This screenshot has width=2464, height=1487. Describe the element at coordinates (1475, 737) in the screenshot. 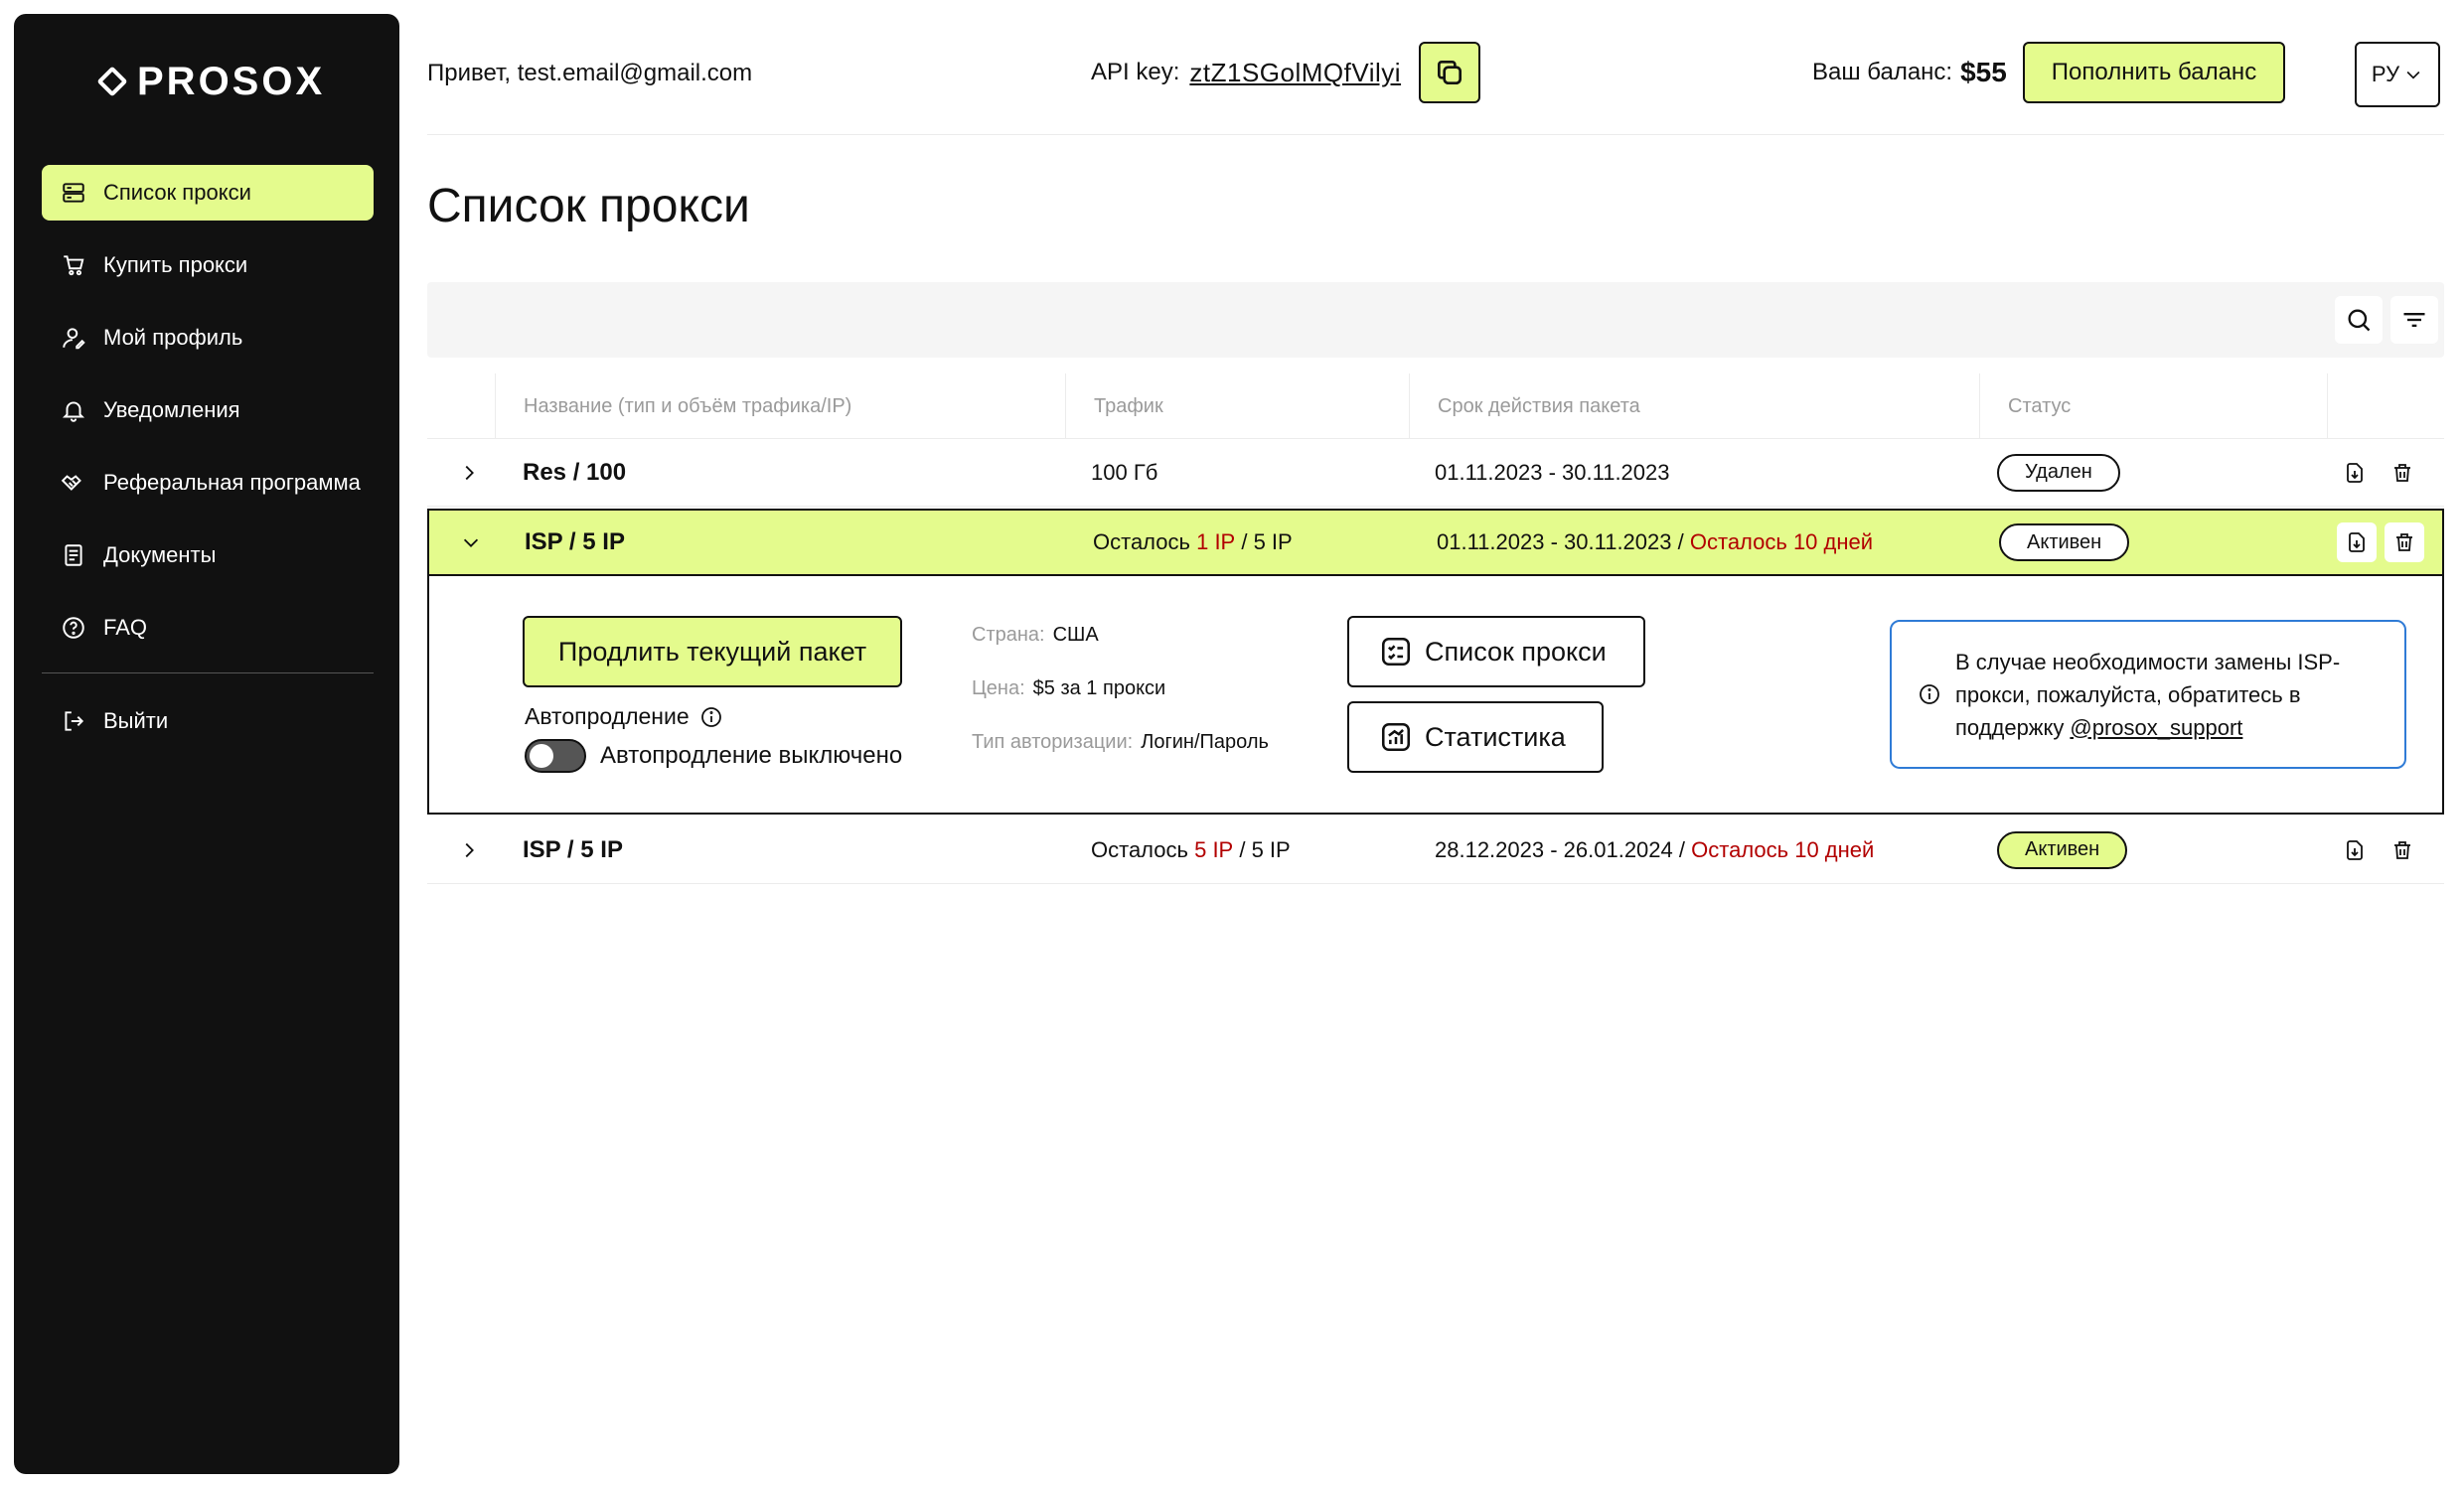

I see `statistics-button: Статистика` at that location.